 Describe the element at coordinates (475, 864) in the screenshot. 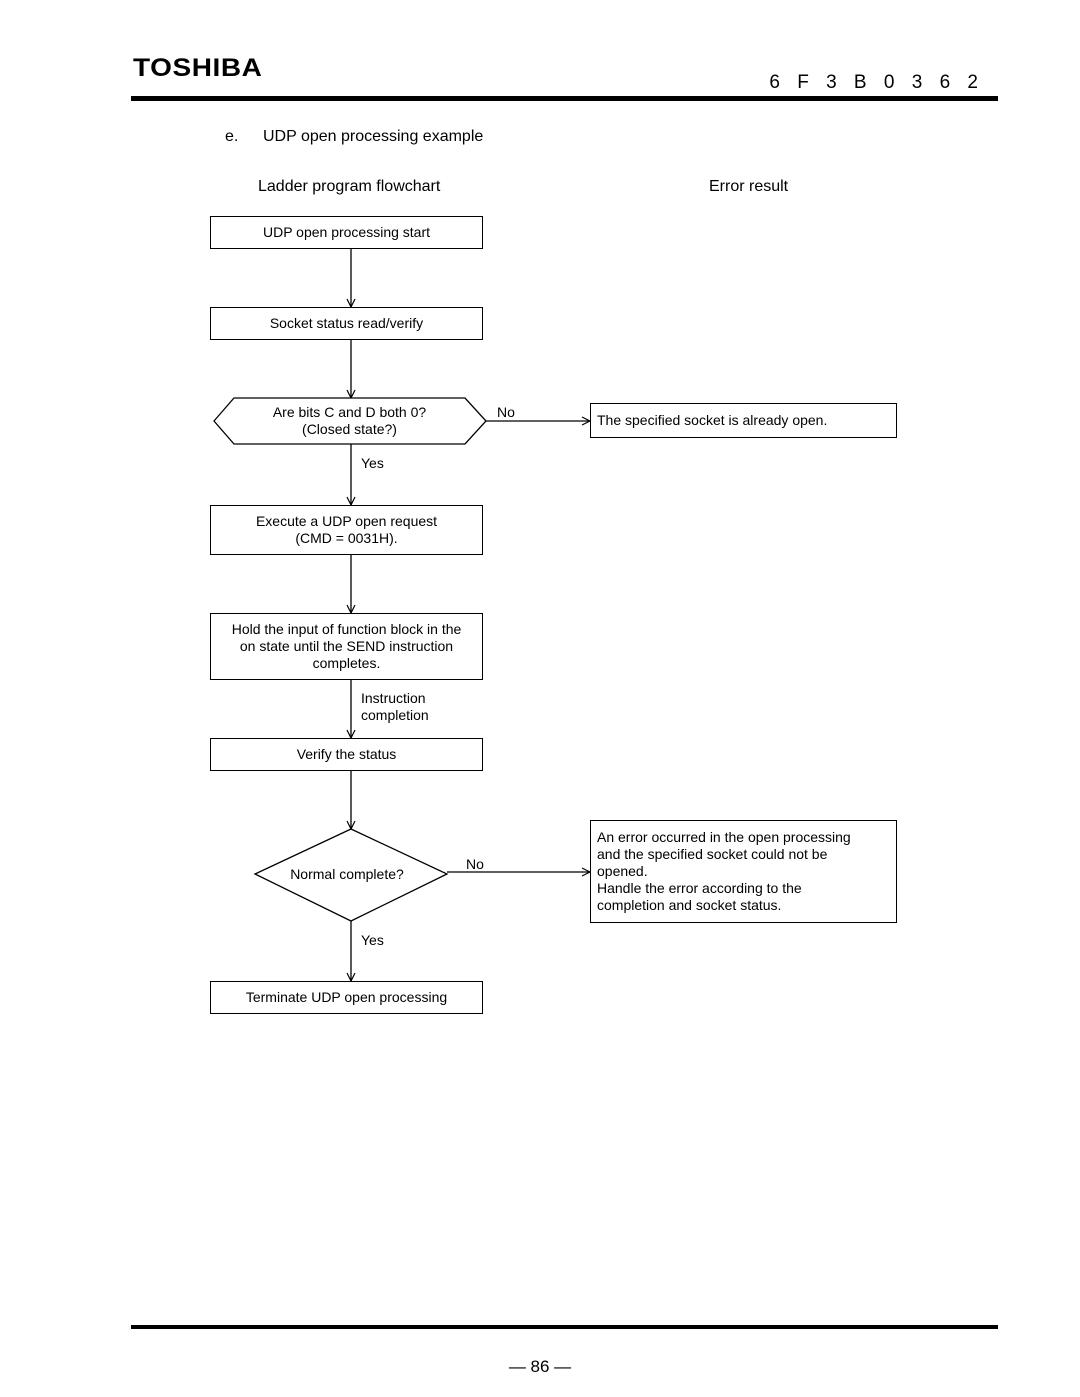

I see `decision2-no-label: No` at that location.